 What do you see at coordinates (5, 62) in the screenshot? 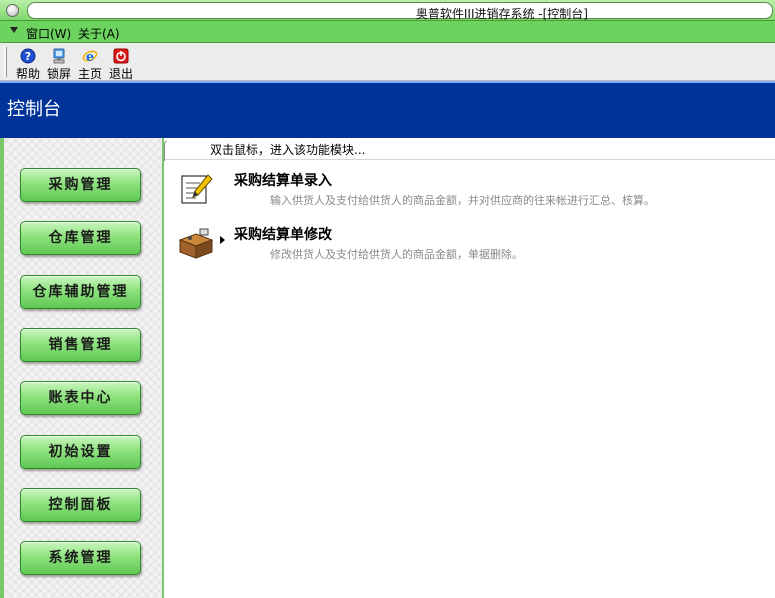
I see `toolbar-grip` at bounding box center [5, 62].